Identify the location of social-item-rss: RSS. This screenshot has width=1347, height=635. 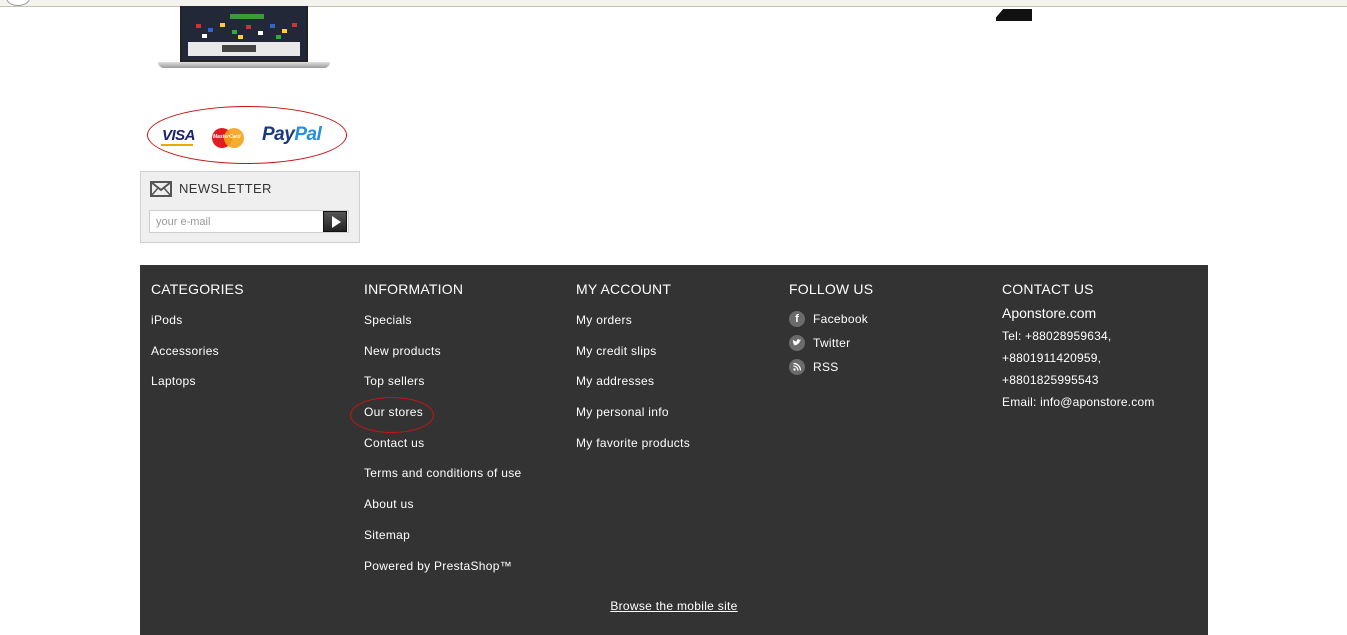
(889, 366).